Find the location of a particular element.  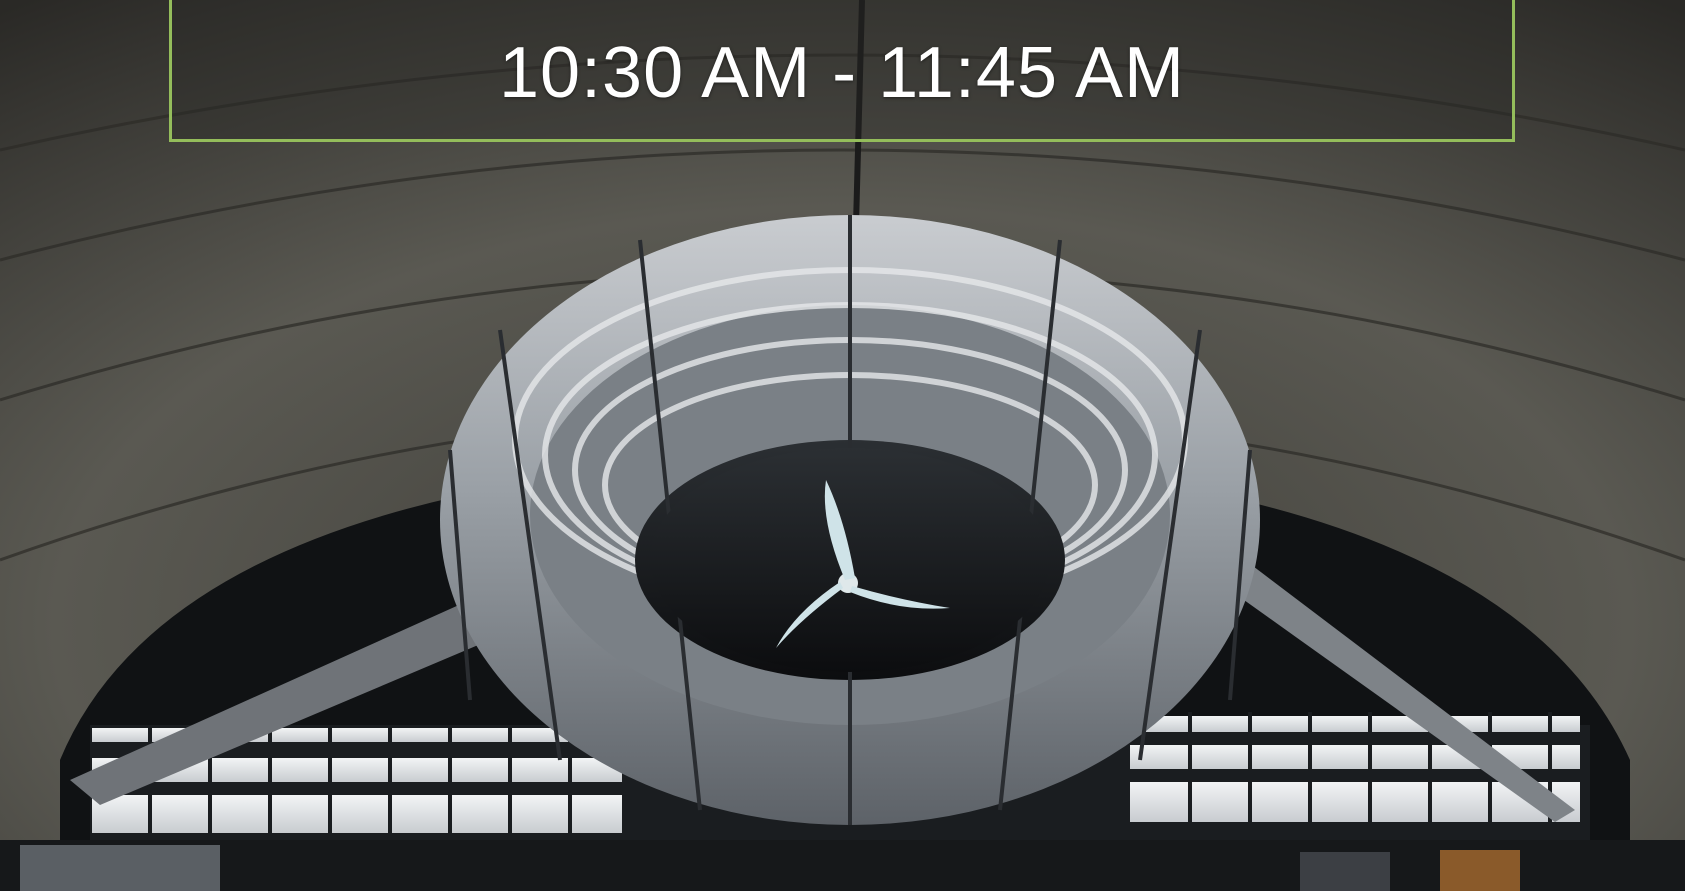

time-range-banner: 10:30 AM - 11:45 AM is located at coordinates (842, 71).